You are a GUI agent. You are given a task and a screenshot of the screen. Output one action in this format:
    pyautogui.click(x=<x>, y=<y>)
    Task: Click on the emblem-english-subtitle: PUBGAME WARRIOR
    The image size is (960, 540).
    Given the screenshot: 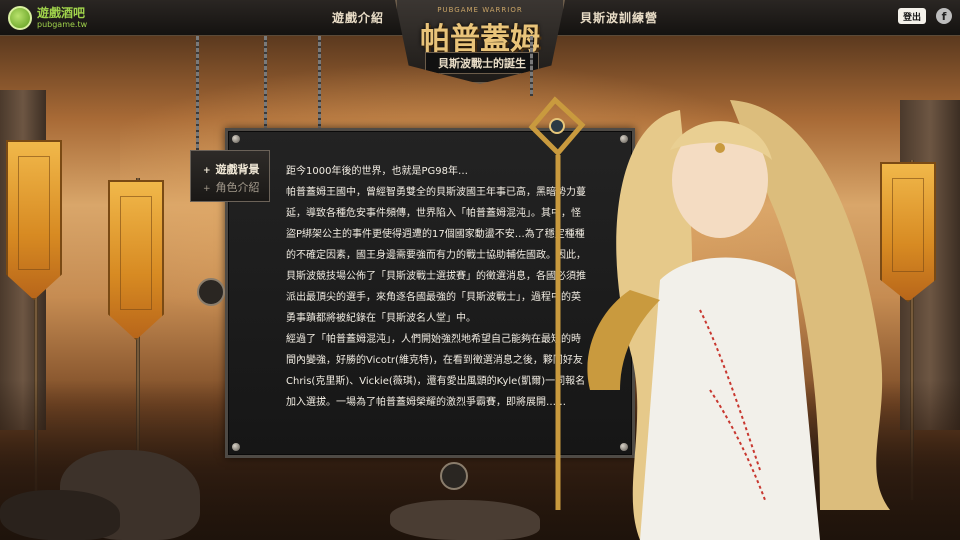 What is the action you would take?
    pyautogui.click(x=480, y=10)
    